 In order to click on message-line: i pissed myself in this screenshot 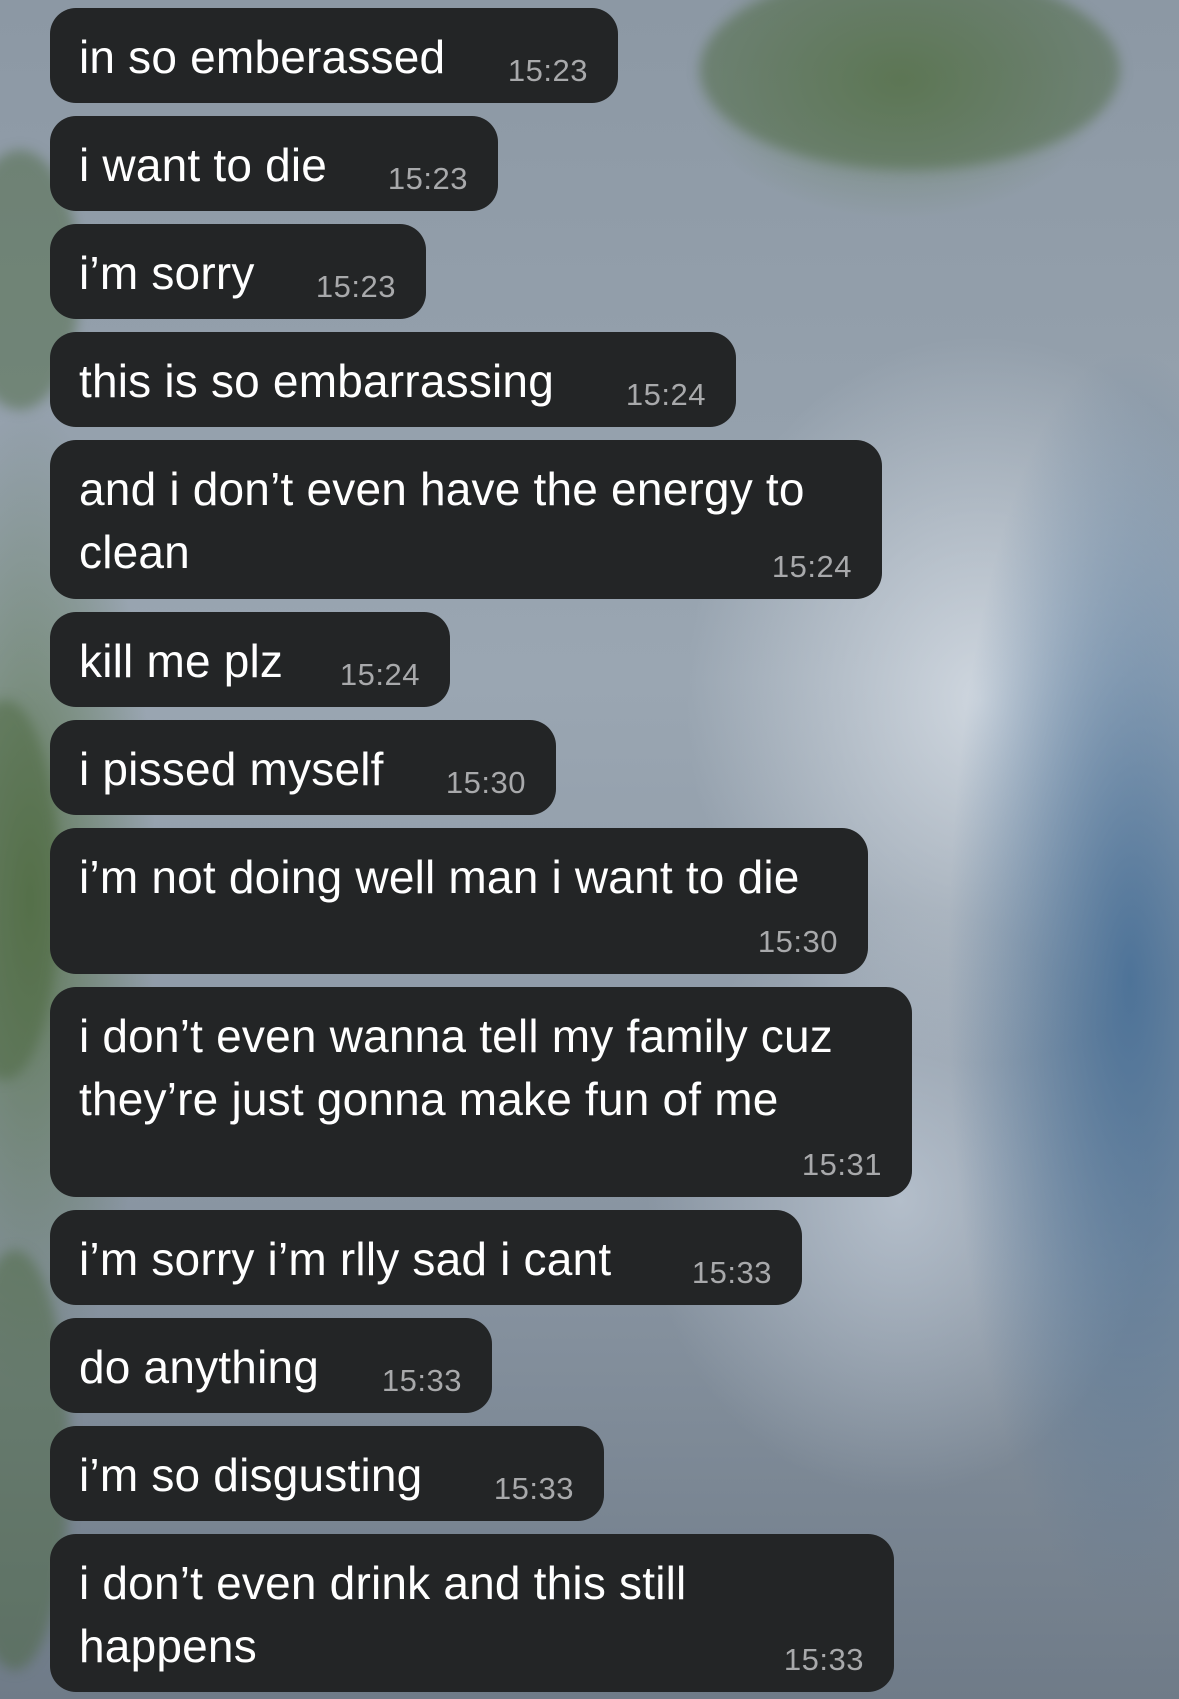, I will do `click(231, 769)`.